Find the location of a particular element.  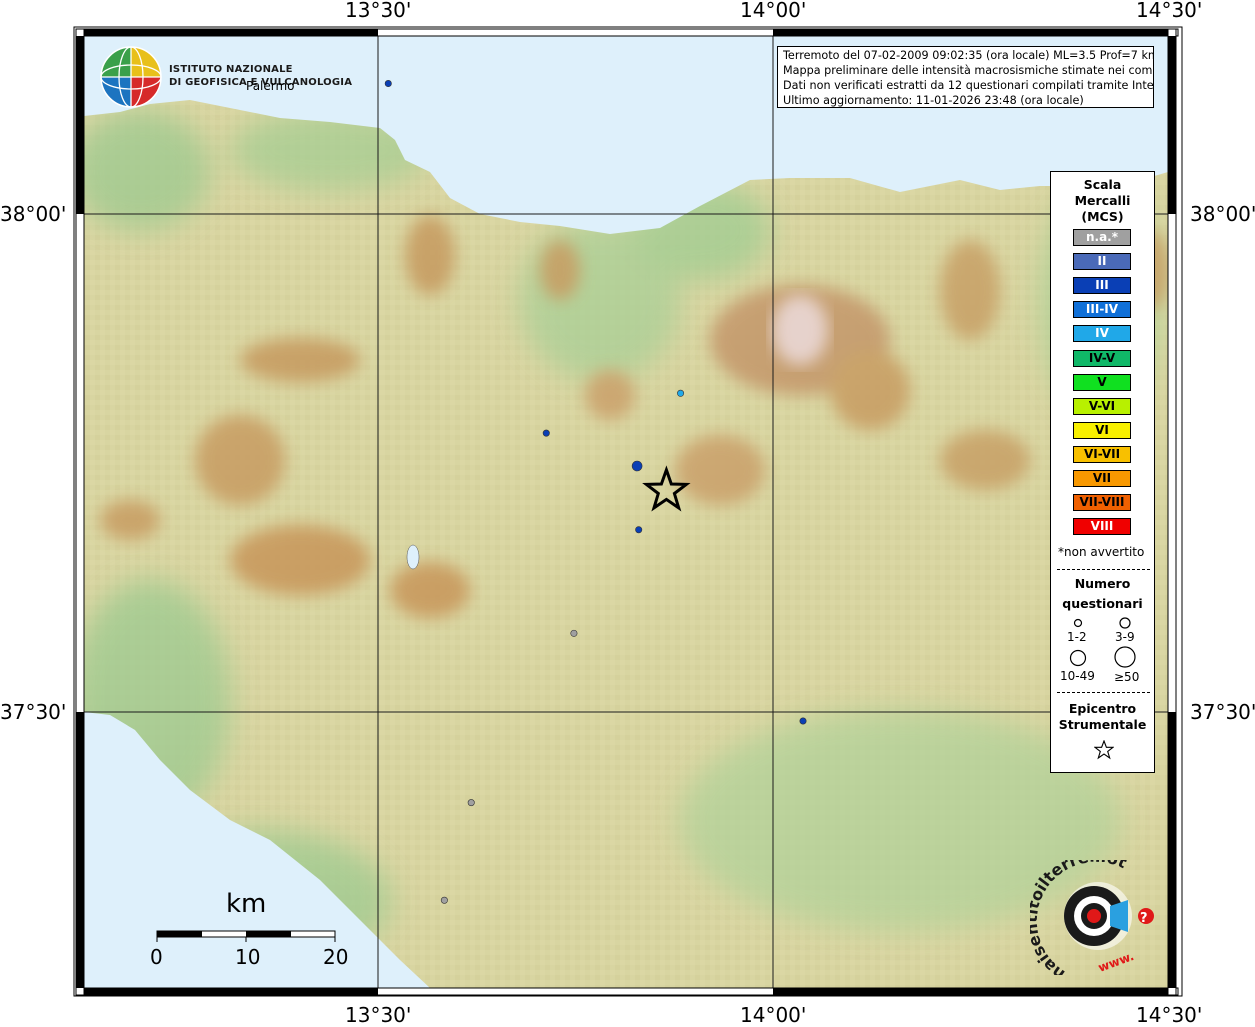

legend-size-label-2: 3-9 is located at coordinates (1125, 637).